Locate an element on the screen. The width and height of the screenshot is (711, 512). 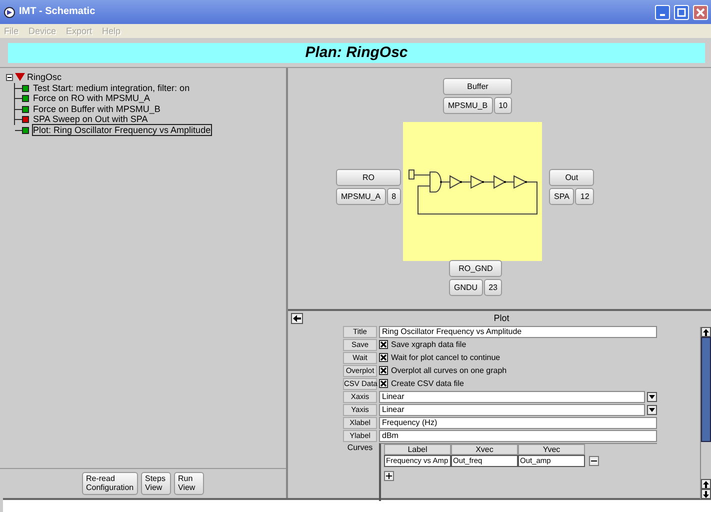
reread-button: Re-read Configuration is located at coordinates (110, 484).